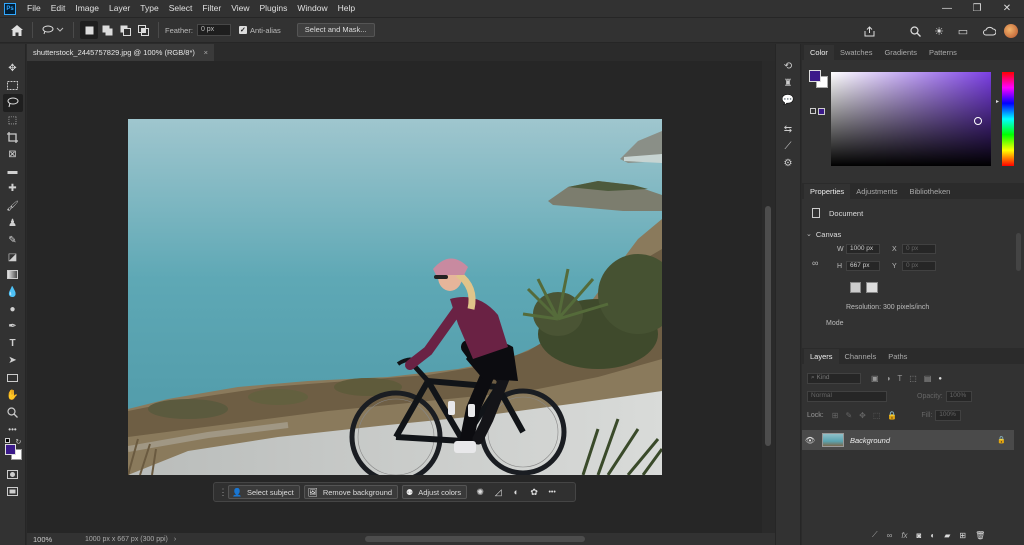  I want to click on screen-mode-icon, so click(13, 491).